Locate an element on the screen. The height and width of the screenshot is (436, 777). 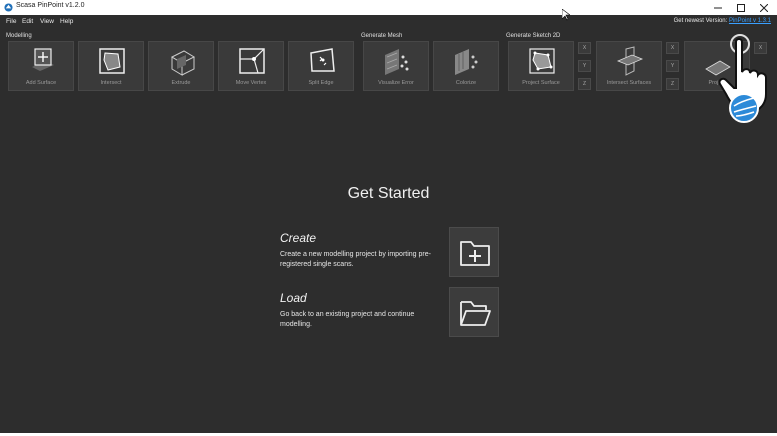
window-title: Scasa PinPoint v1.2.0 is located at coordinates (50, 5).